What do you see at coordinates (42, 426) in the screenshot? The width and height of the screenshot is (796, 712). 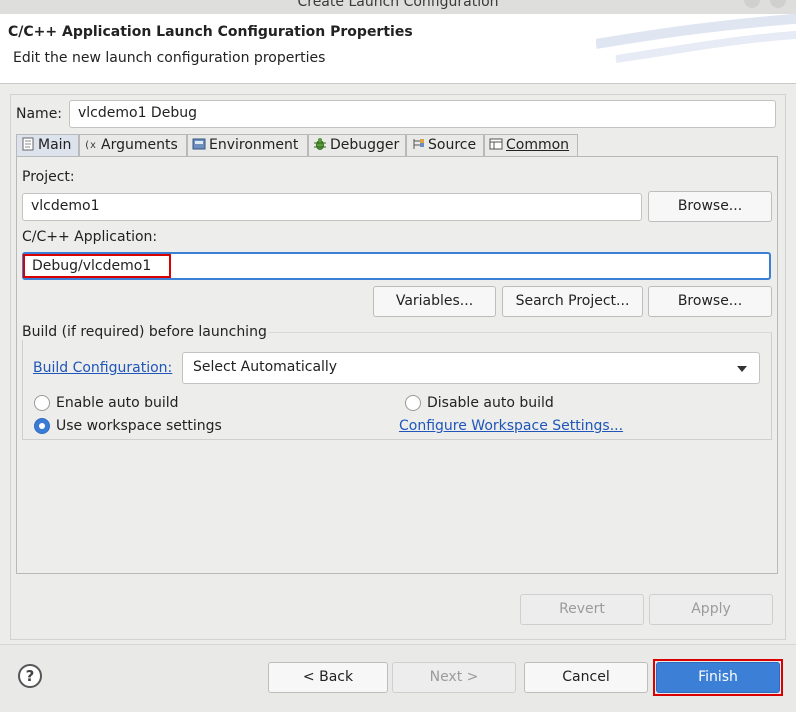 I see `use-workspace-settings-radio` at bounding box center [42, 426].